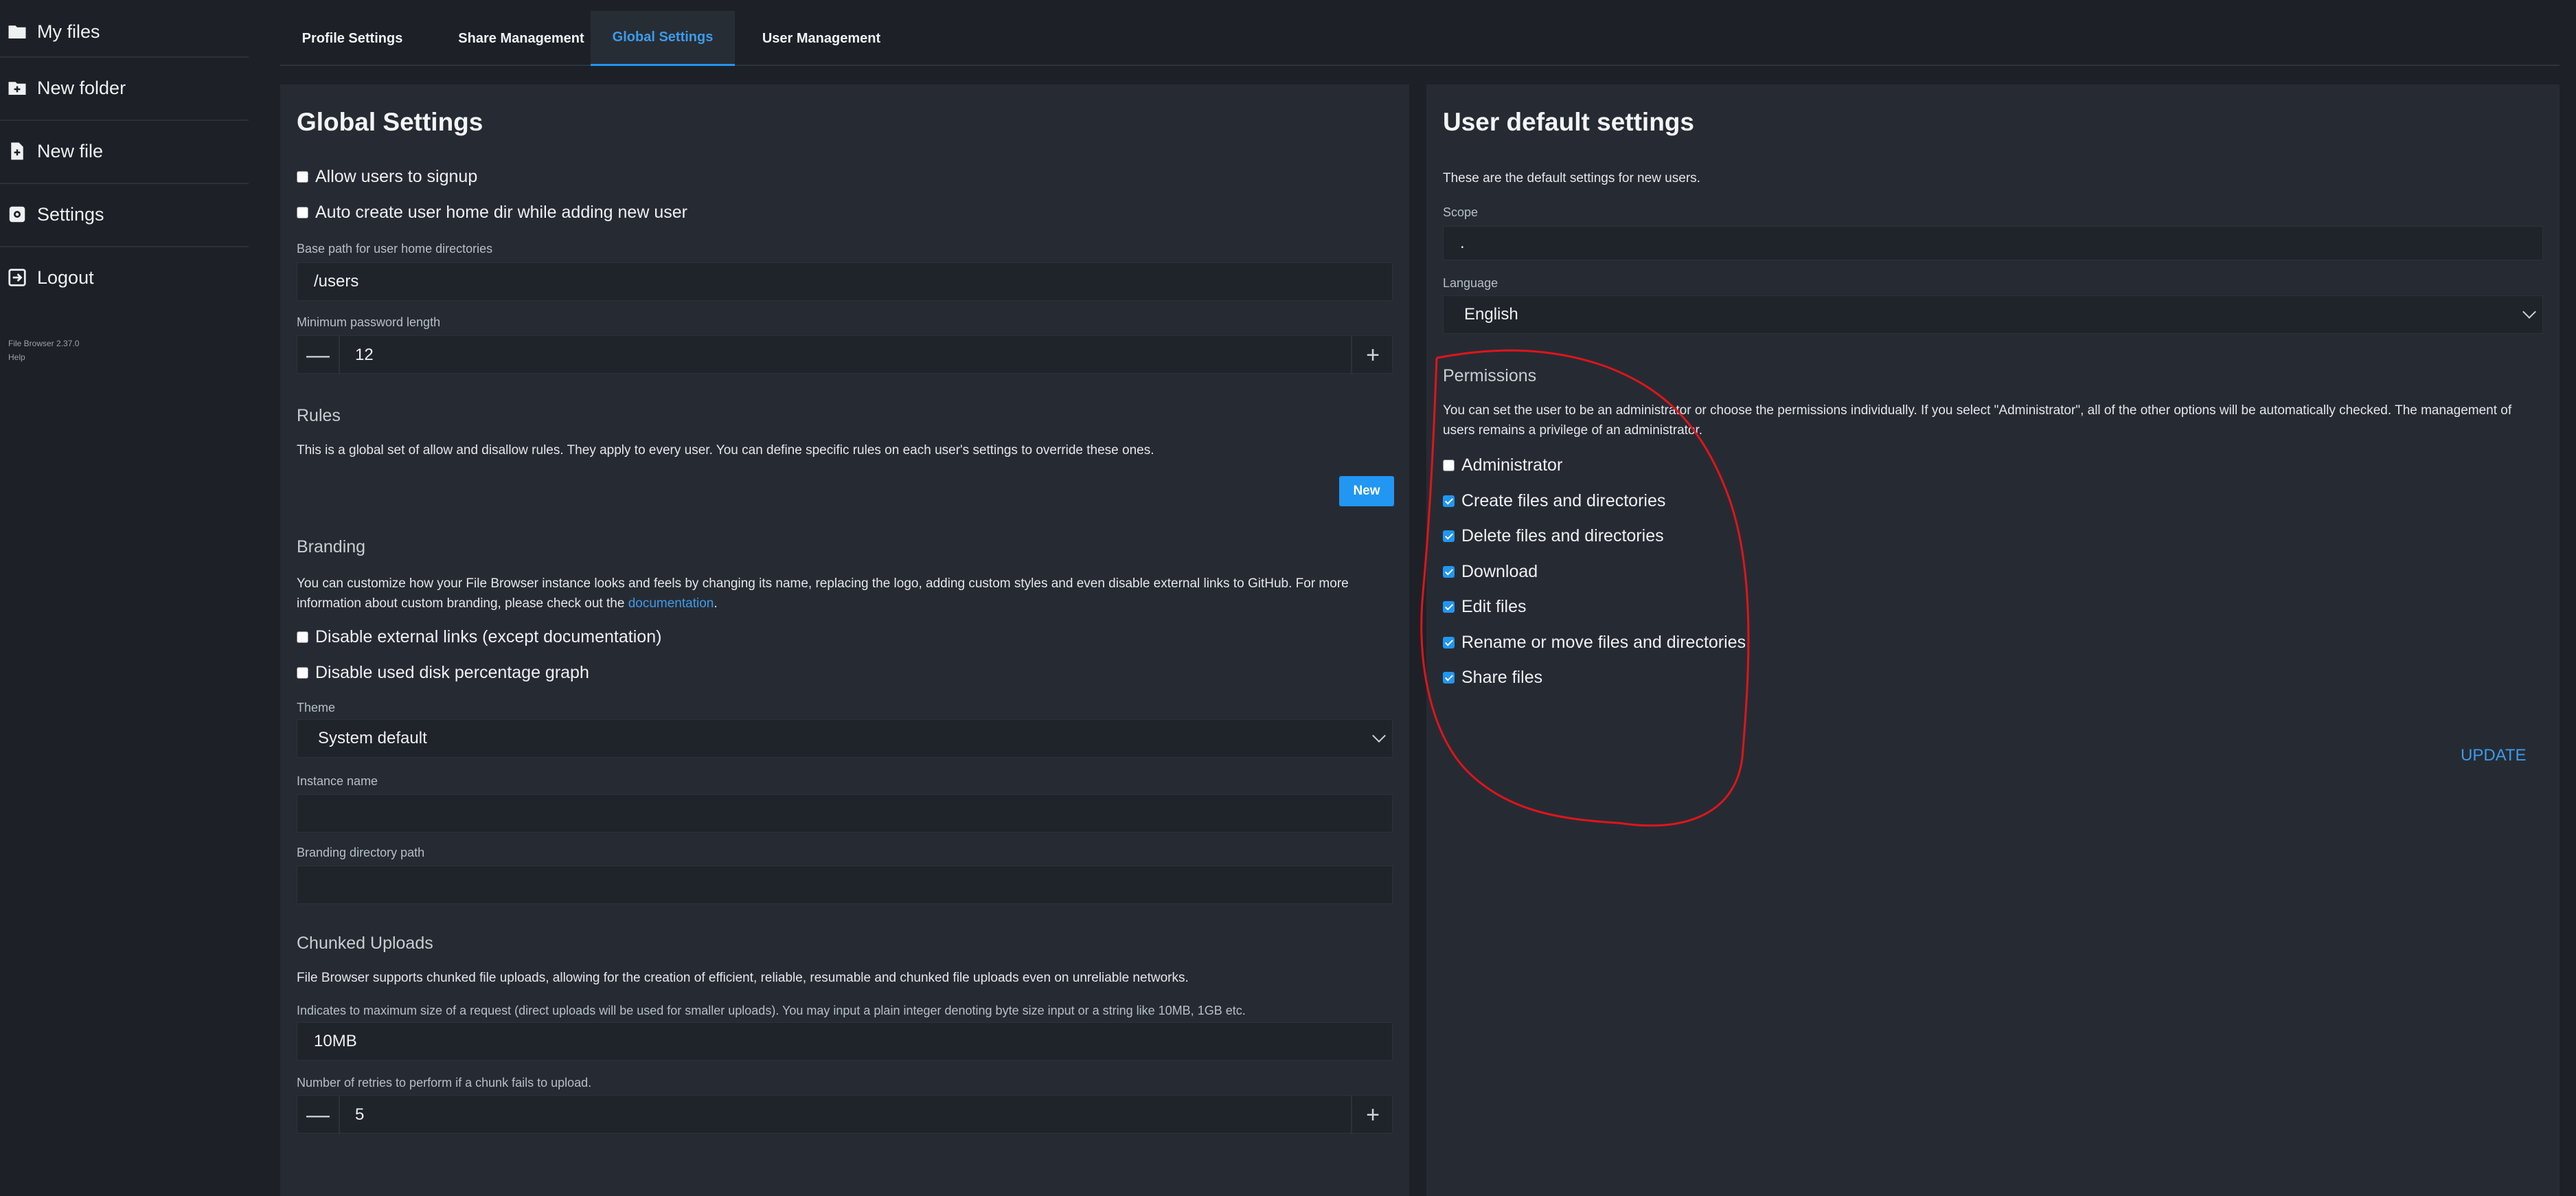 Image resolution: width=2576 pixels, height=1196 pixels. I want to click on base-path-input: /users, so click(845, 281).